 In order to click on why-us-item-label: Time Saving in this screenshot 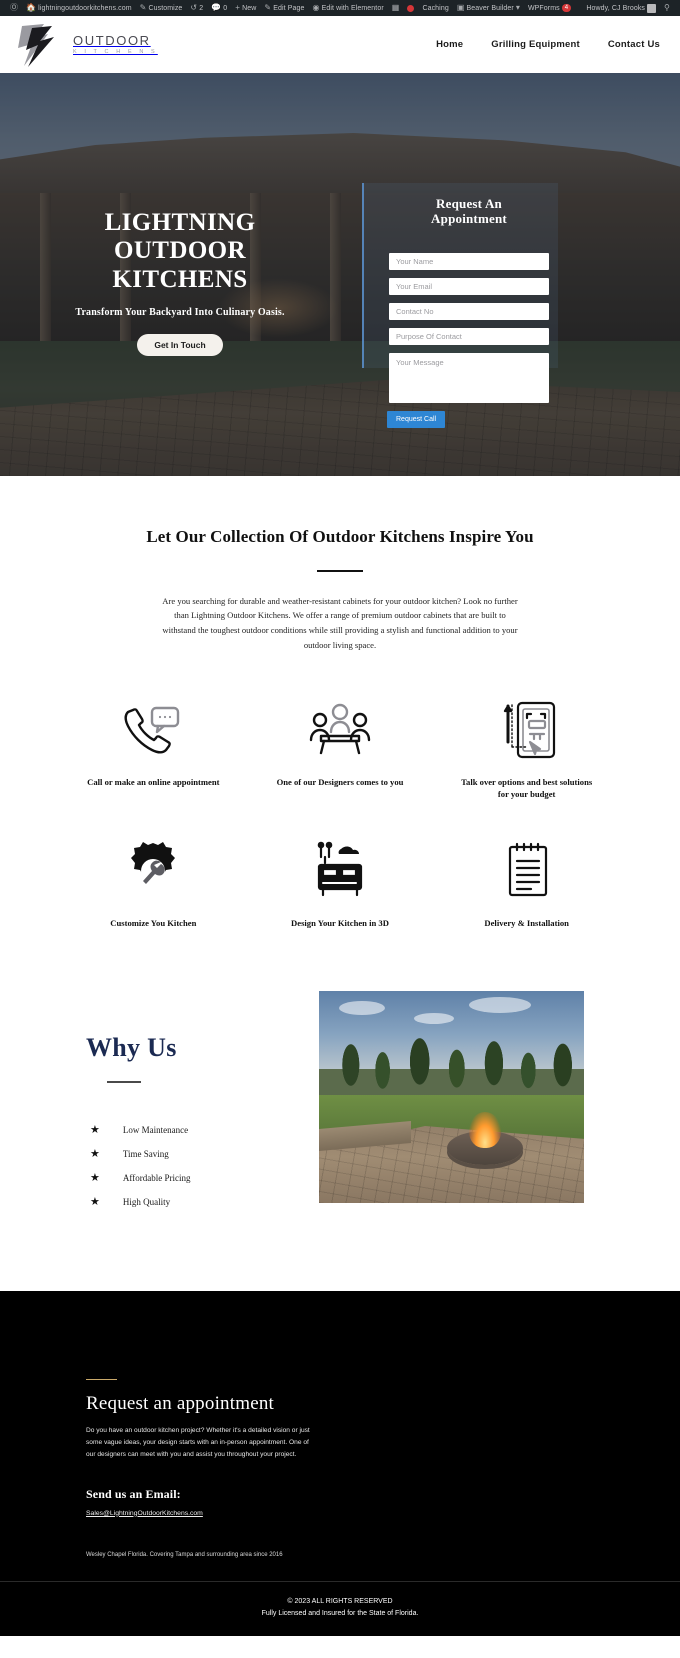, I will do `click(145, 1154)`.